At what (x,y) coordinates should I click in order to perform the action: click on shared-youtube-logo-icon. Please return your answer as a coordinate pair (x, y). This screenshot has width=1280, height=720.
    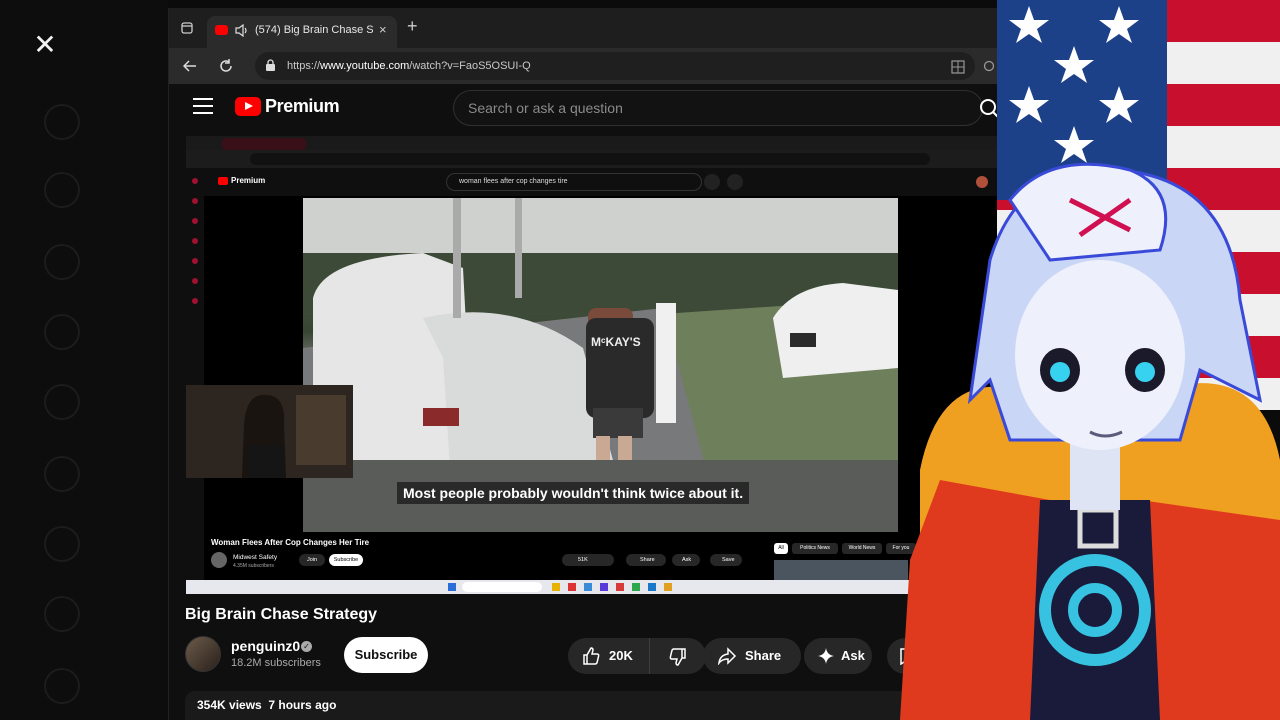
    Looking at the image, I should click on (223, 181).